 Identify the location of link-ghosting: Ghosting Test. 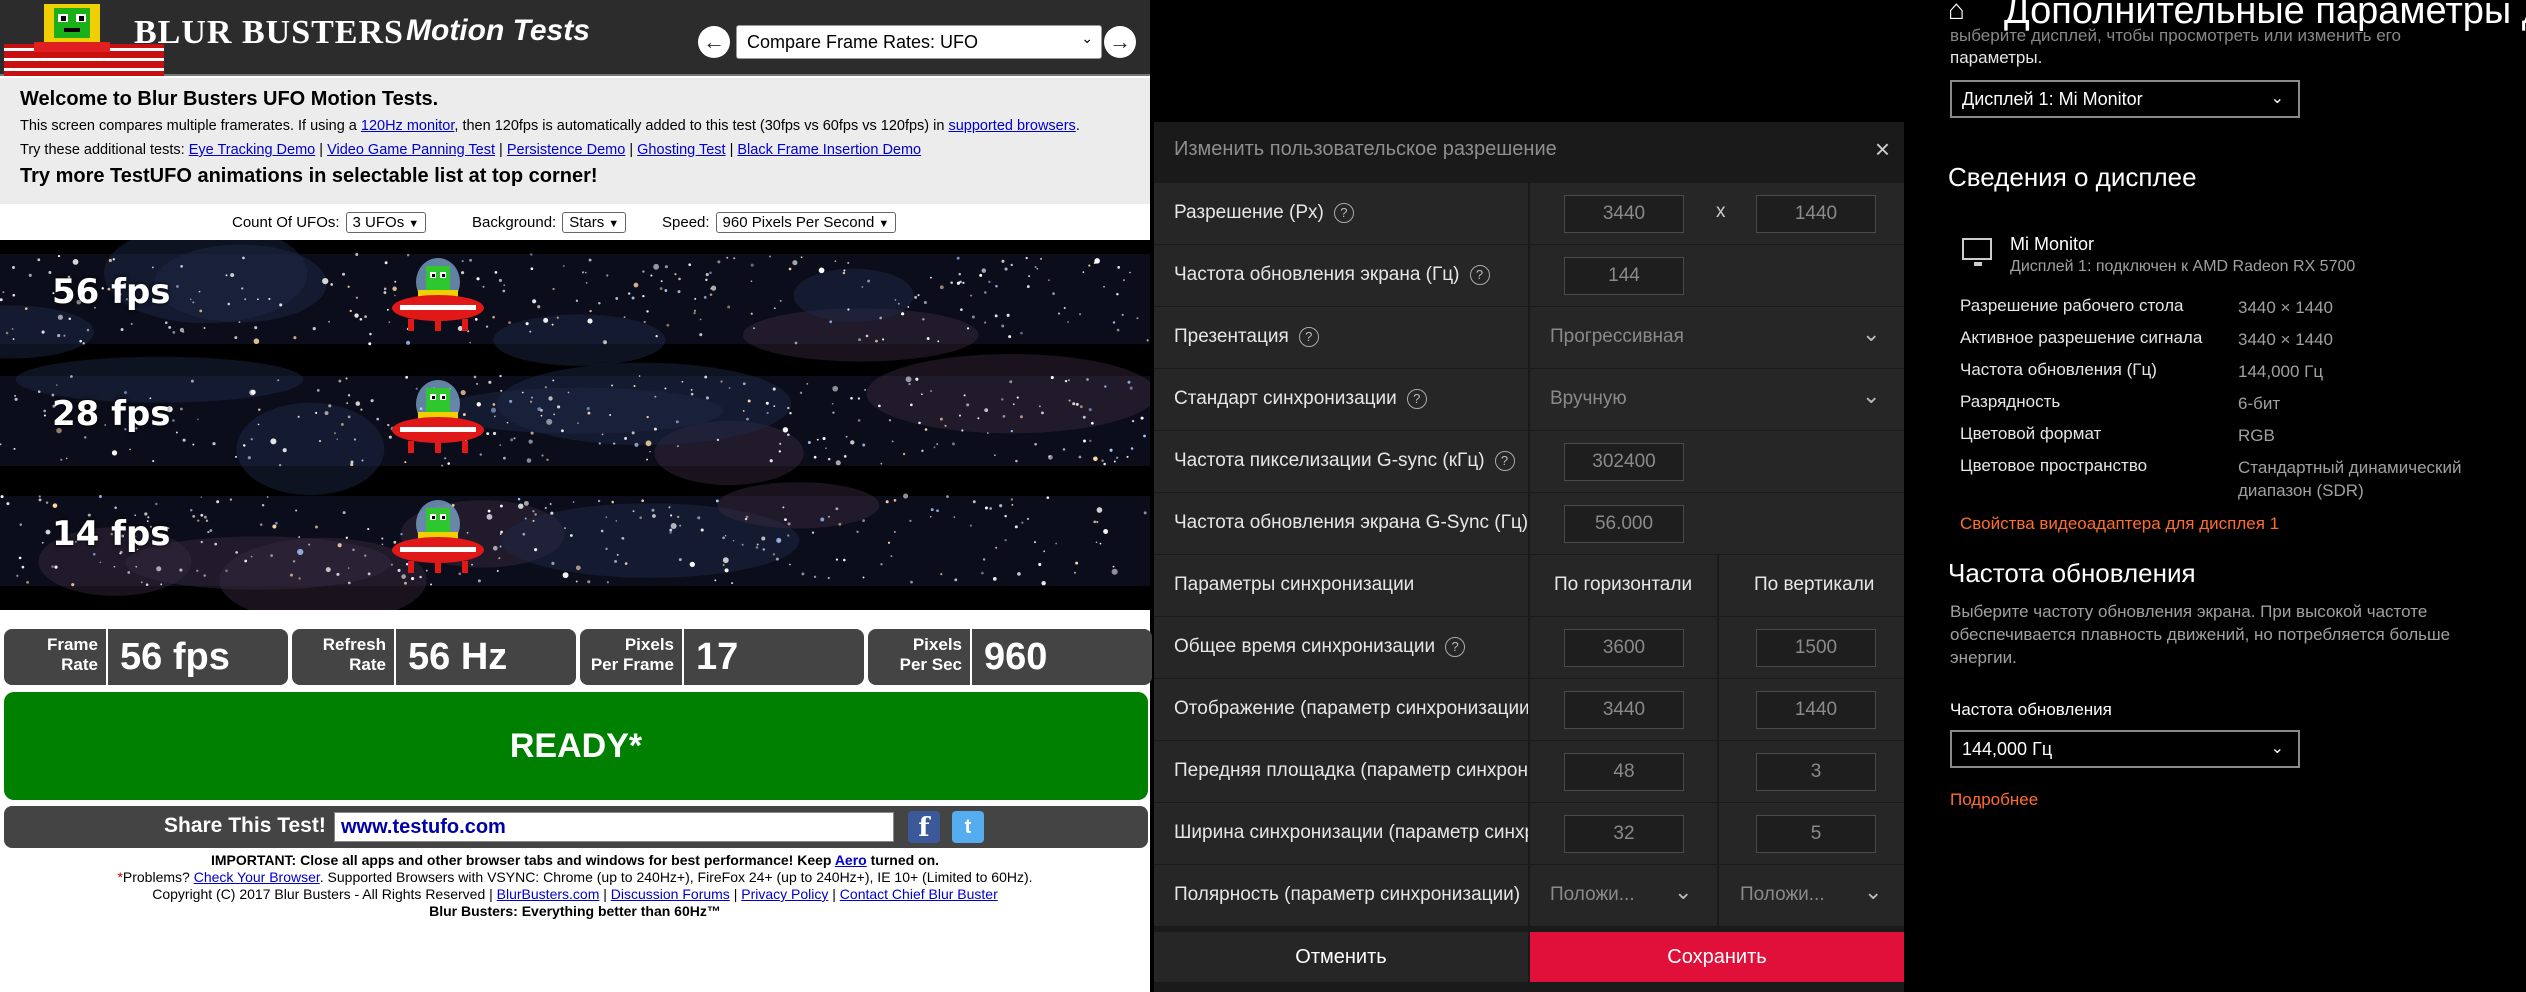
(681, 150).